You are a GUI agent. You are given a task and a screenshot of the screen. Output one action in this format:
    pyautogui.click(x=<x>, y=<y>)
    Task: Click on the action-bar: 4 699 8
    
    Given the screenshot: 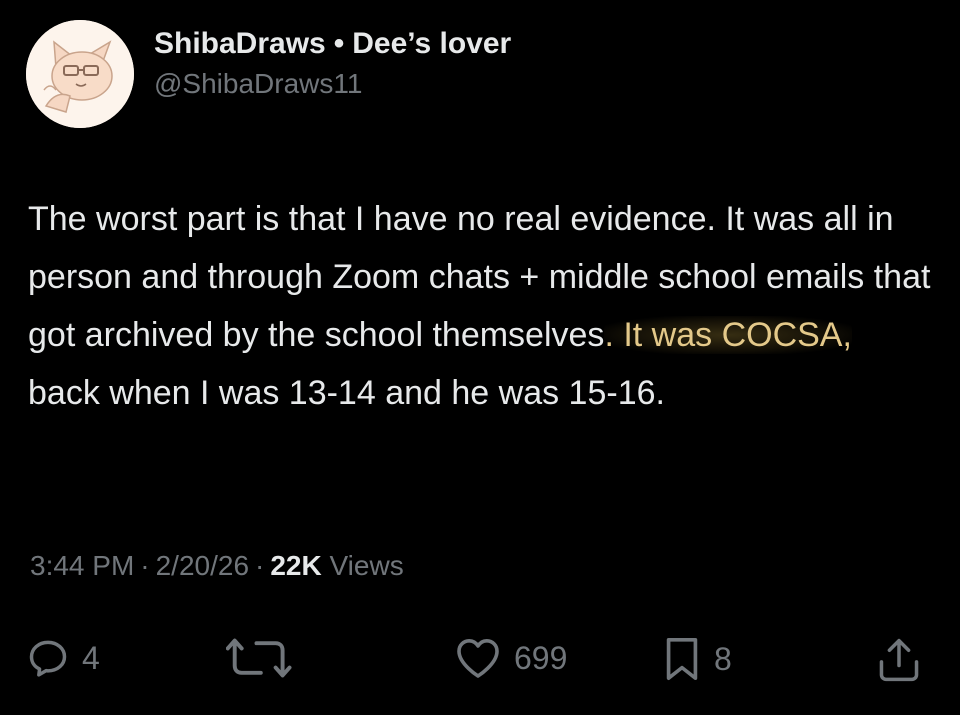 What is the action you would take?
    pyautogui.click(x=480, y=666)
    